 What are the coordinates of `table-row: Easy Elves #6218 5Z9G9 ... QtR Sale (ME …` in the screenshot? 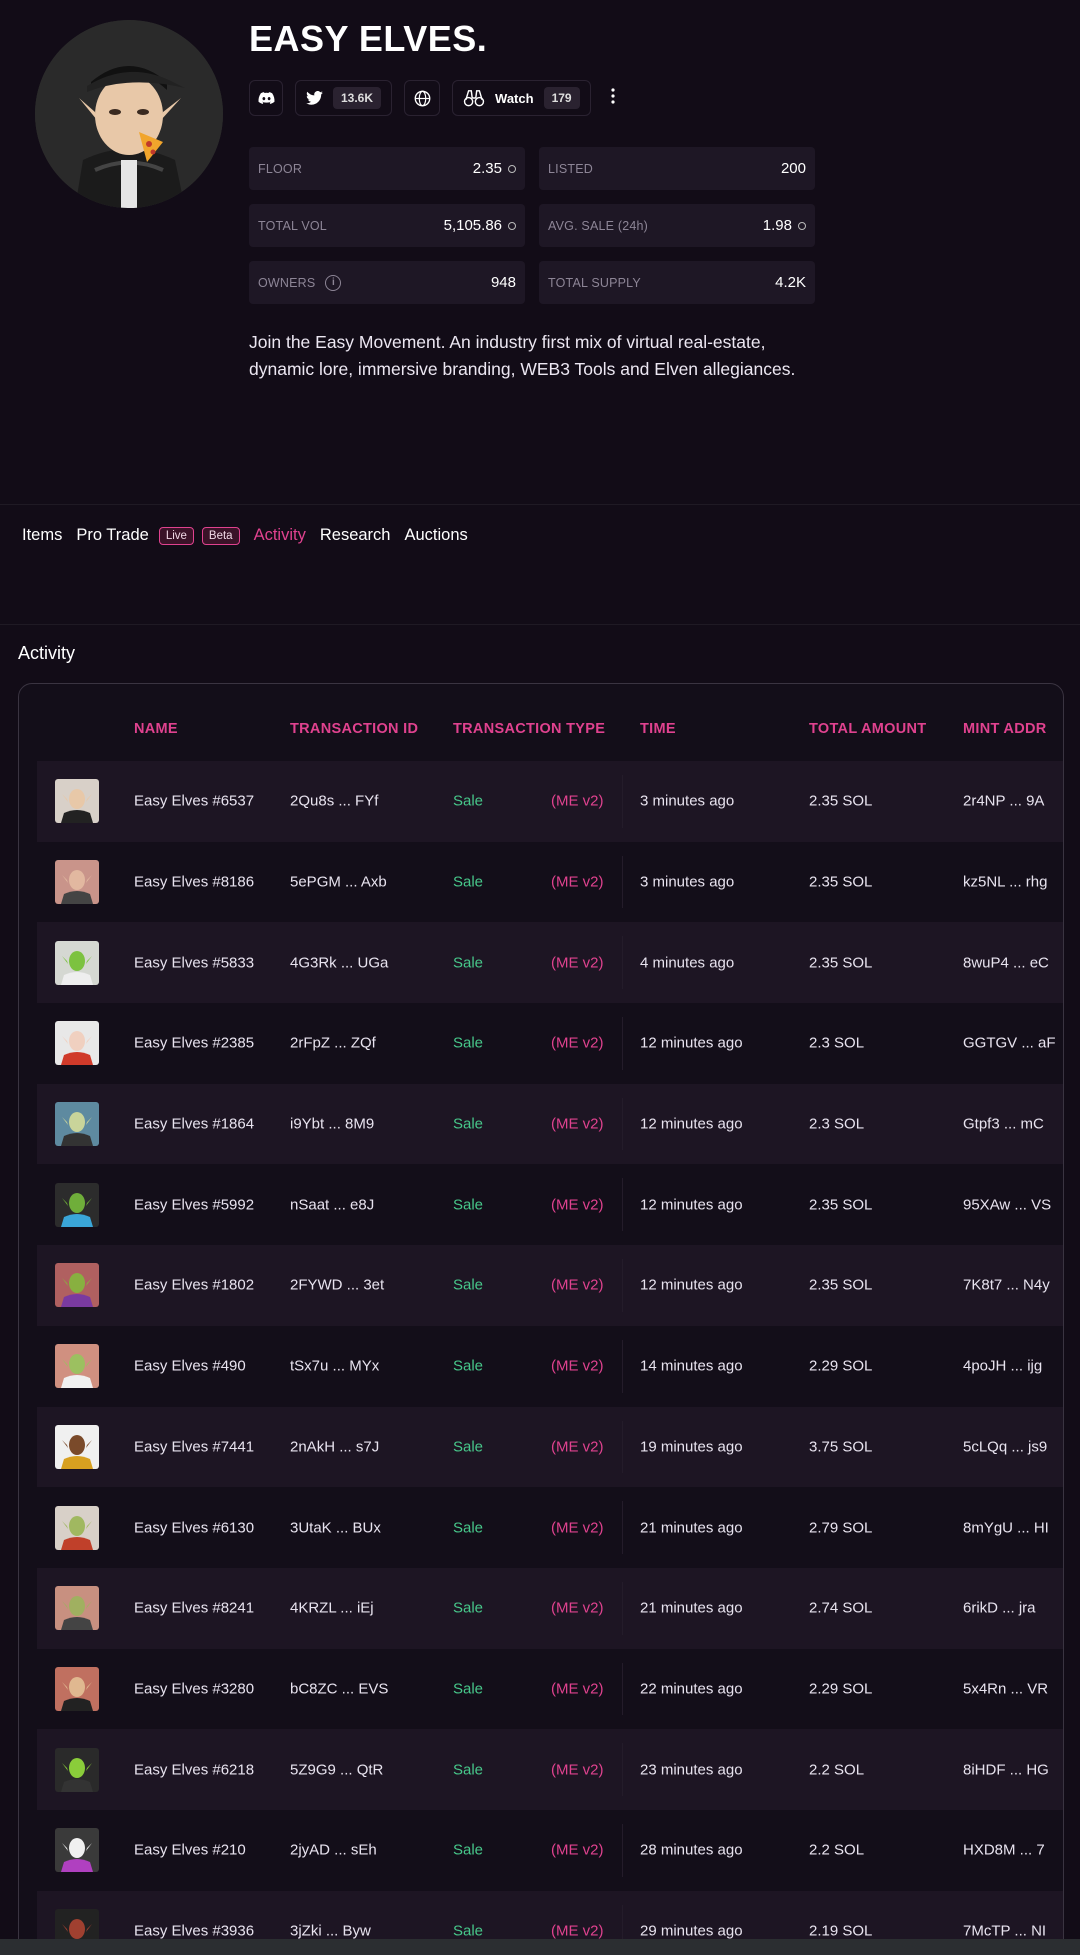 It's located at (550, 1769).